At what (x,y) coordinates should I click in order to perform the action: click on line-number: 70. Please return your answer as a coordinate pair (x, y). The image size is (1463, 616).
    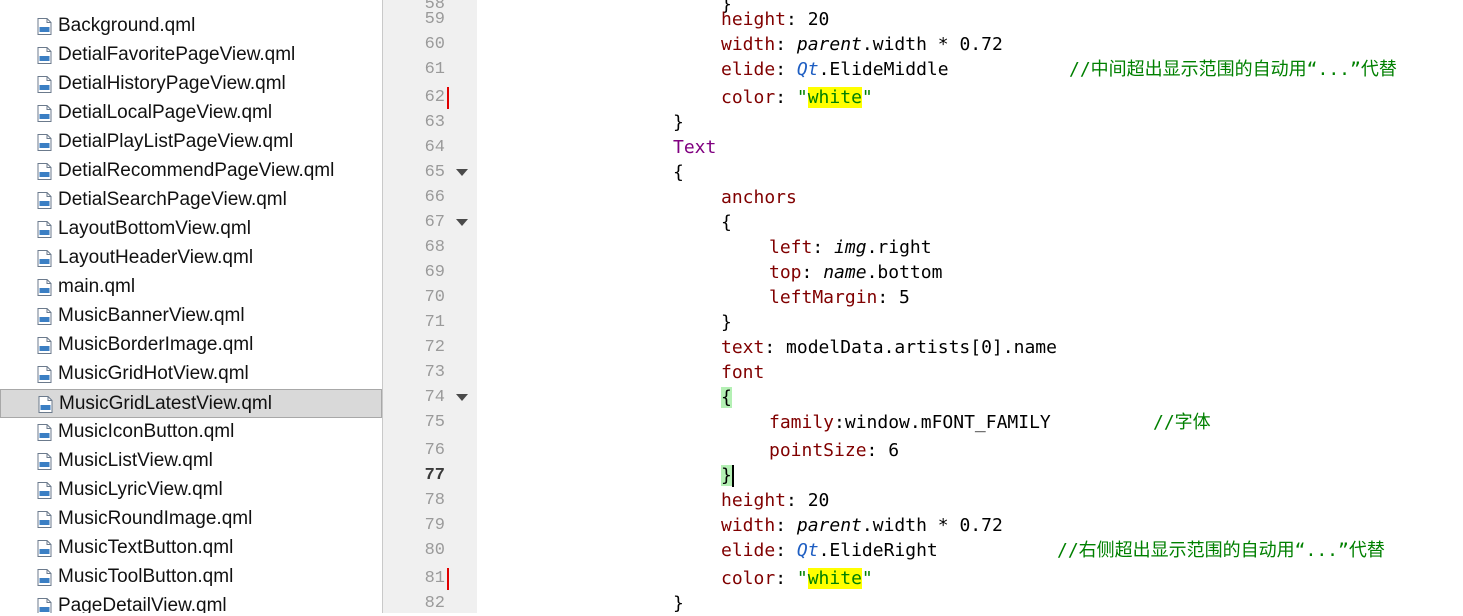
    Looking at the image, I should click on (414, 297).